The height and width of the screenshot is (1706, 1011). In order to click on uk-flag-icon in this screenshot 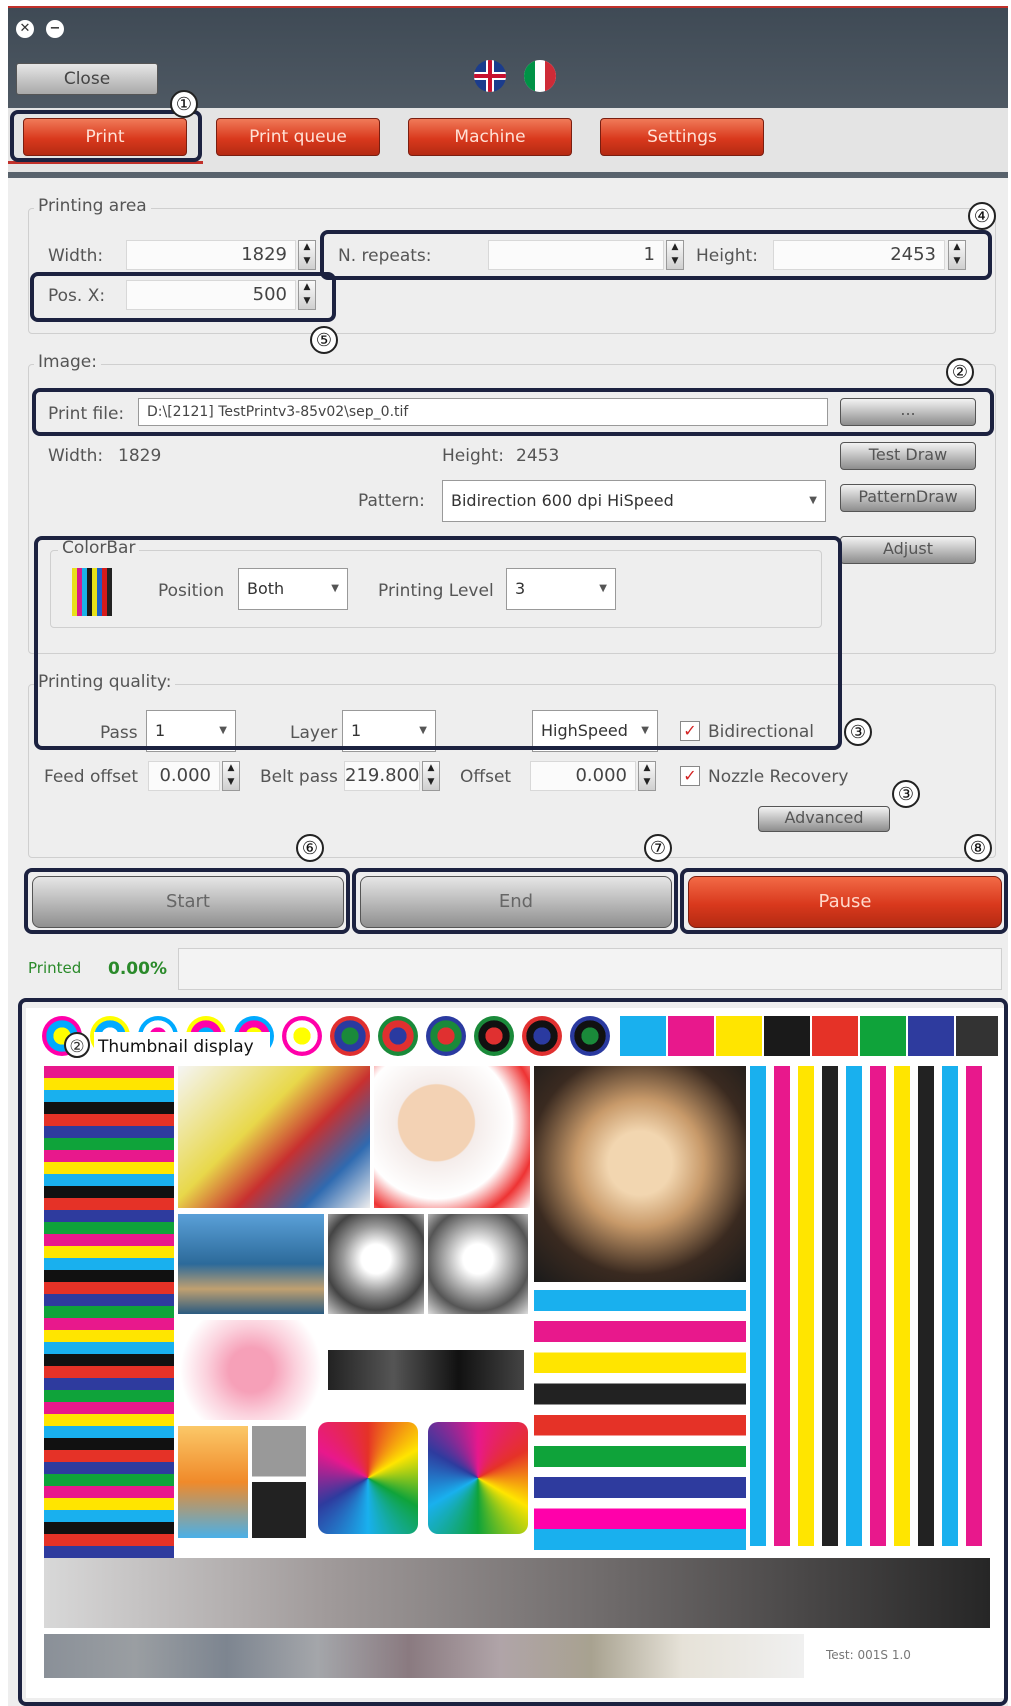, I will do `click(490, 76)`.